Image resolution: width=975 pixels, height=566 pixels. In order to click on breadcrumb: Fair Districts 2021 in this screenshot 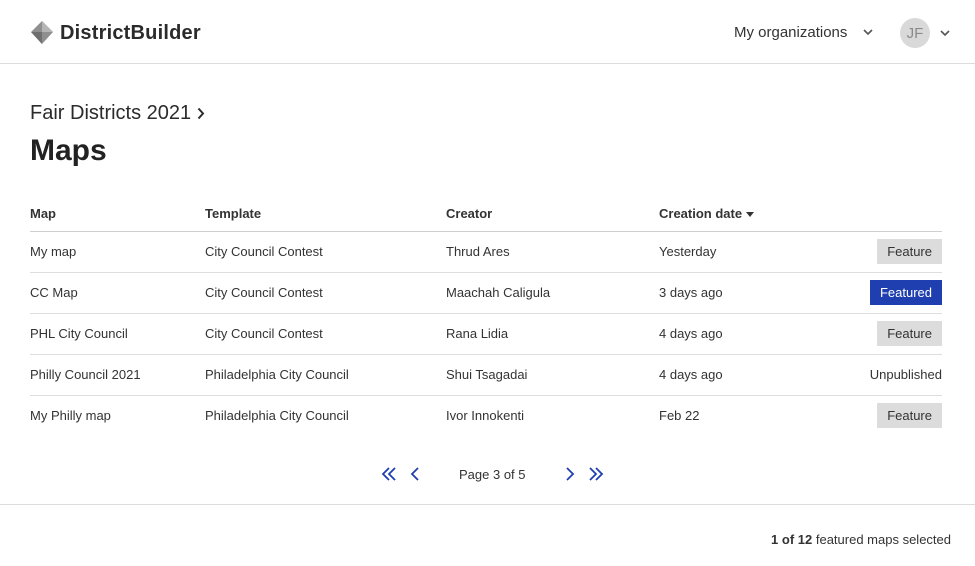, I will do `click(117, 113)`.